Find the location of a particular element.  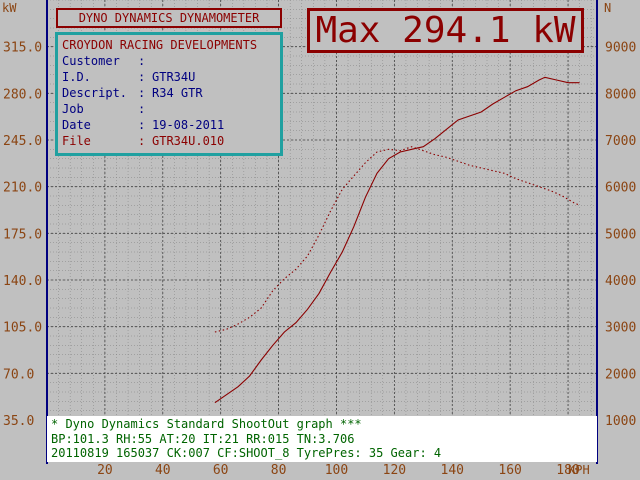

x-tick-label: 80 is located at coordinates (279, 470).